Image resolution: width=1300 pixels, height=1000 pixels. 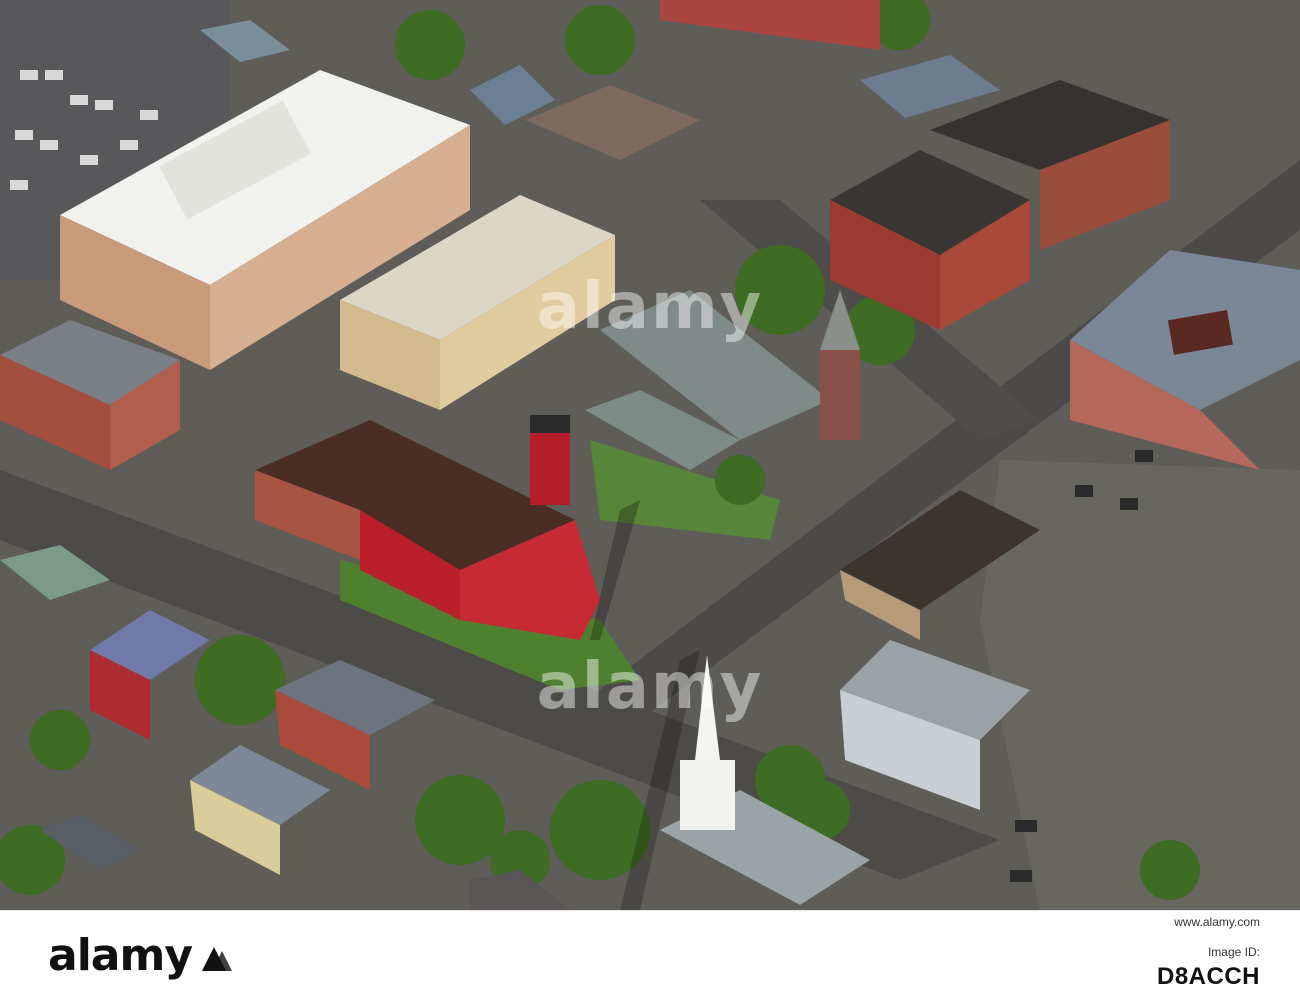 I want to click on logo-mark-icon, so click(x=217, y=956).